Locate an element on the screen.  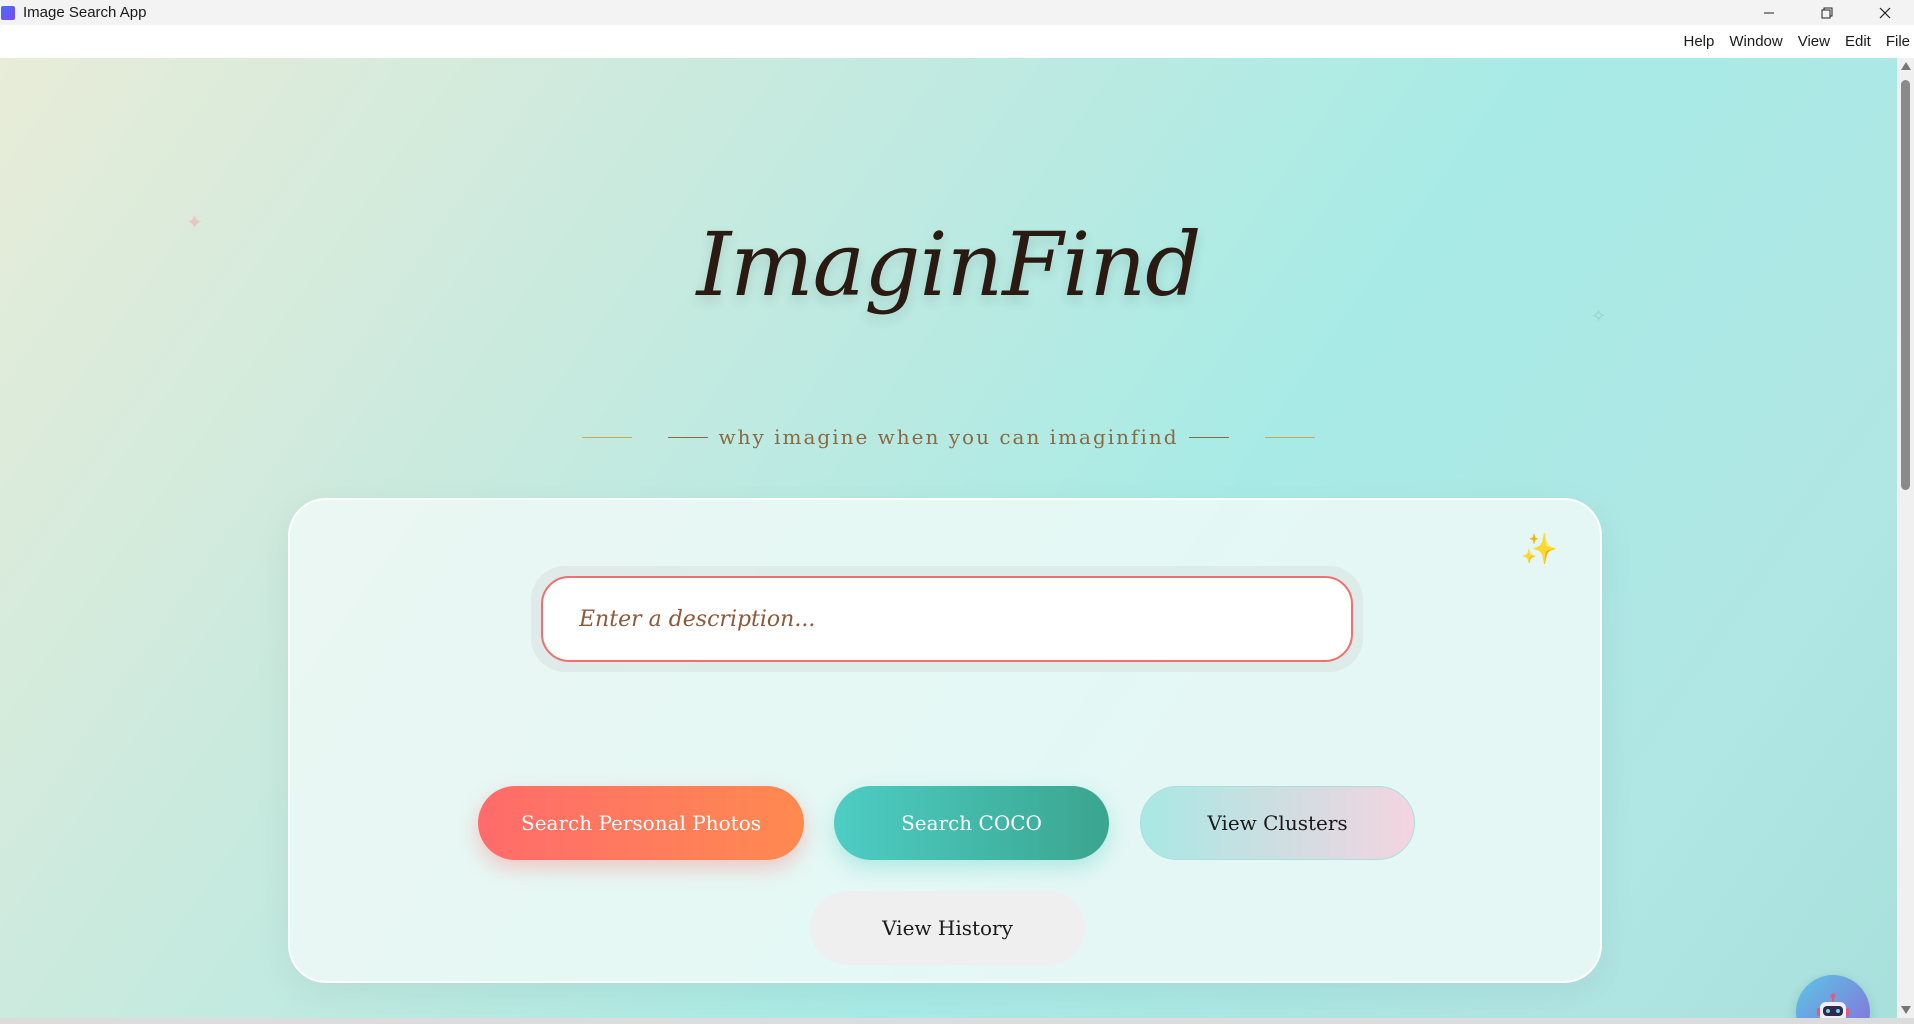
search-personal-photos-button: Search Personal Photos is located at coordinates (641, 823).